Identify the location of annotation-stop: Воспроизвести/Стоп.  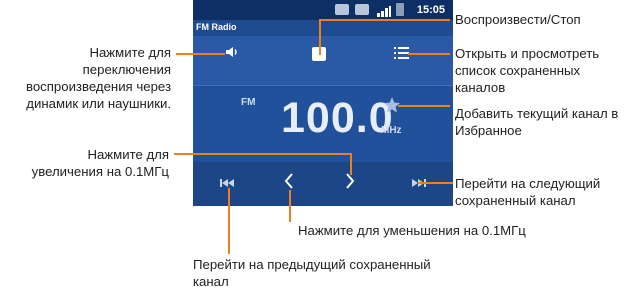
(518, 19).